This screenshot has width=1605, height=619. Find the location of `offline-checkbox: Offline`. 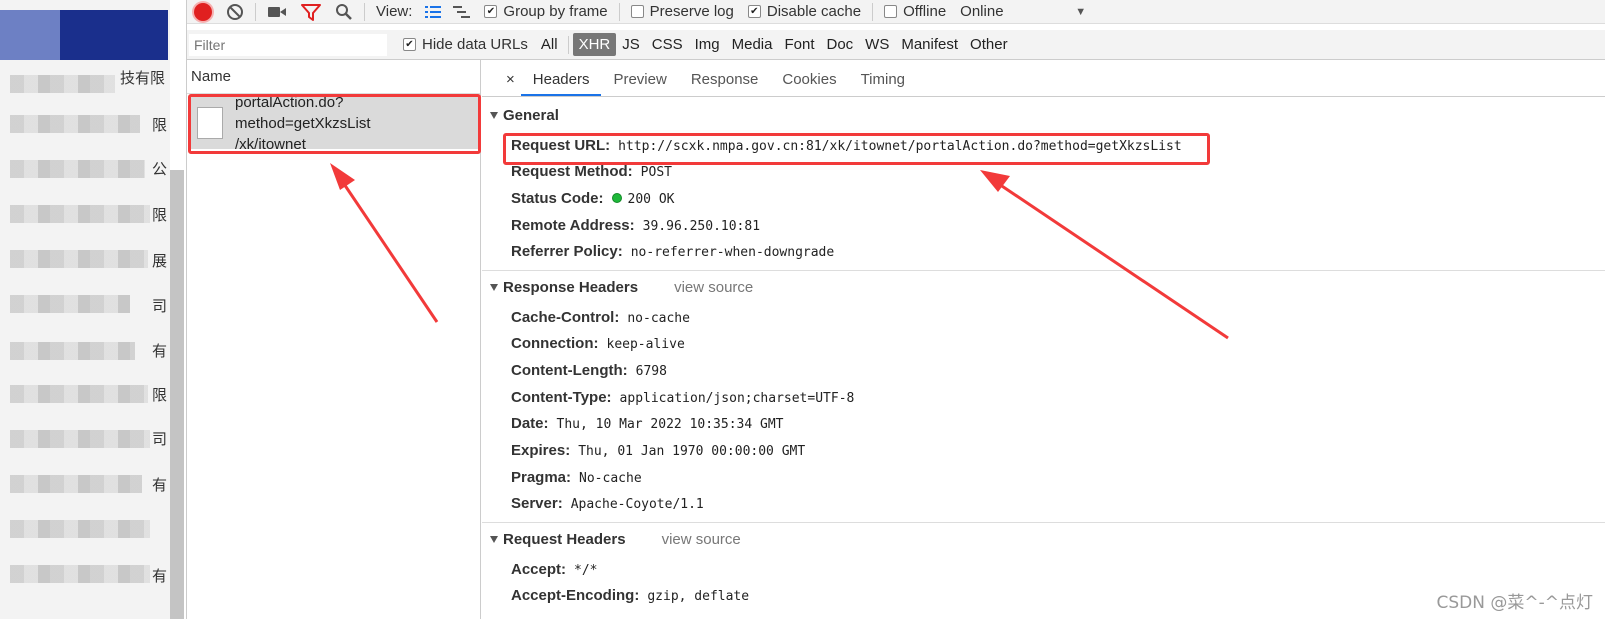

offline-checkbox: Offline is located at coordinates (915, 12).